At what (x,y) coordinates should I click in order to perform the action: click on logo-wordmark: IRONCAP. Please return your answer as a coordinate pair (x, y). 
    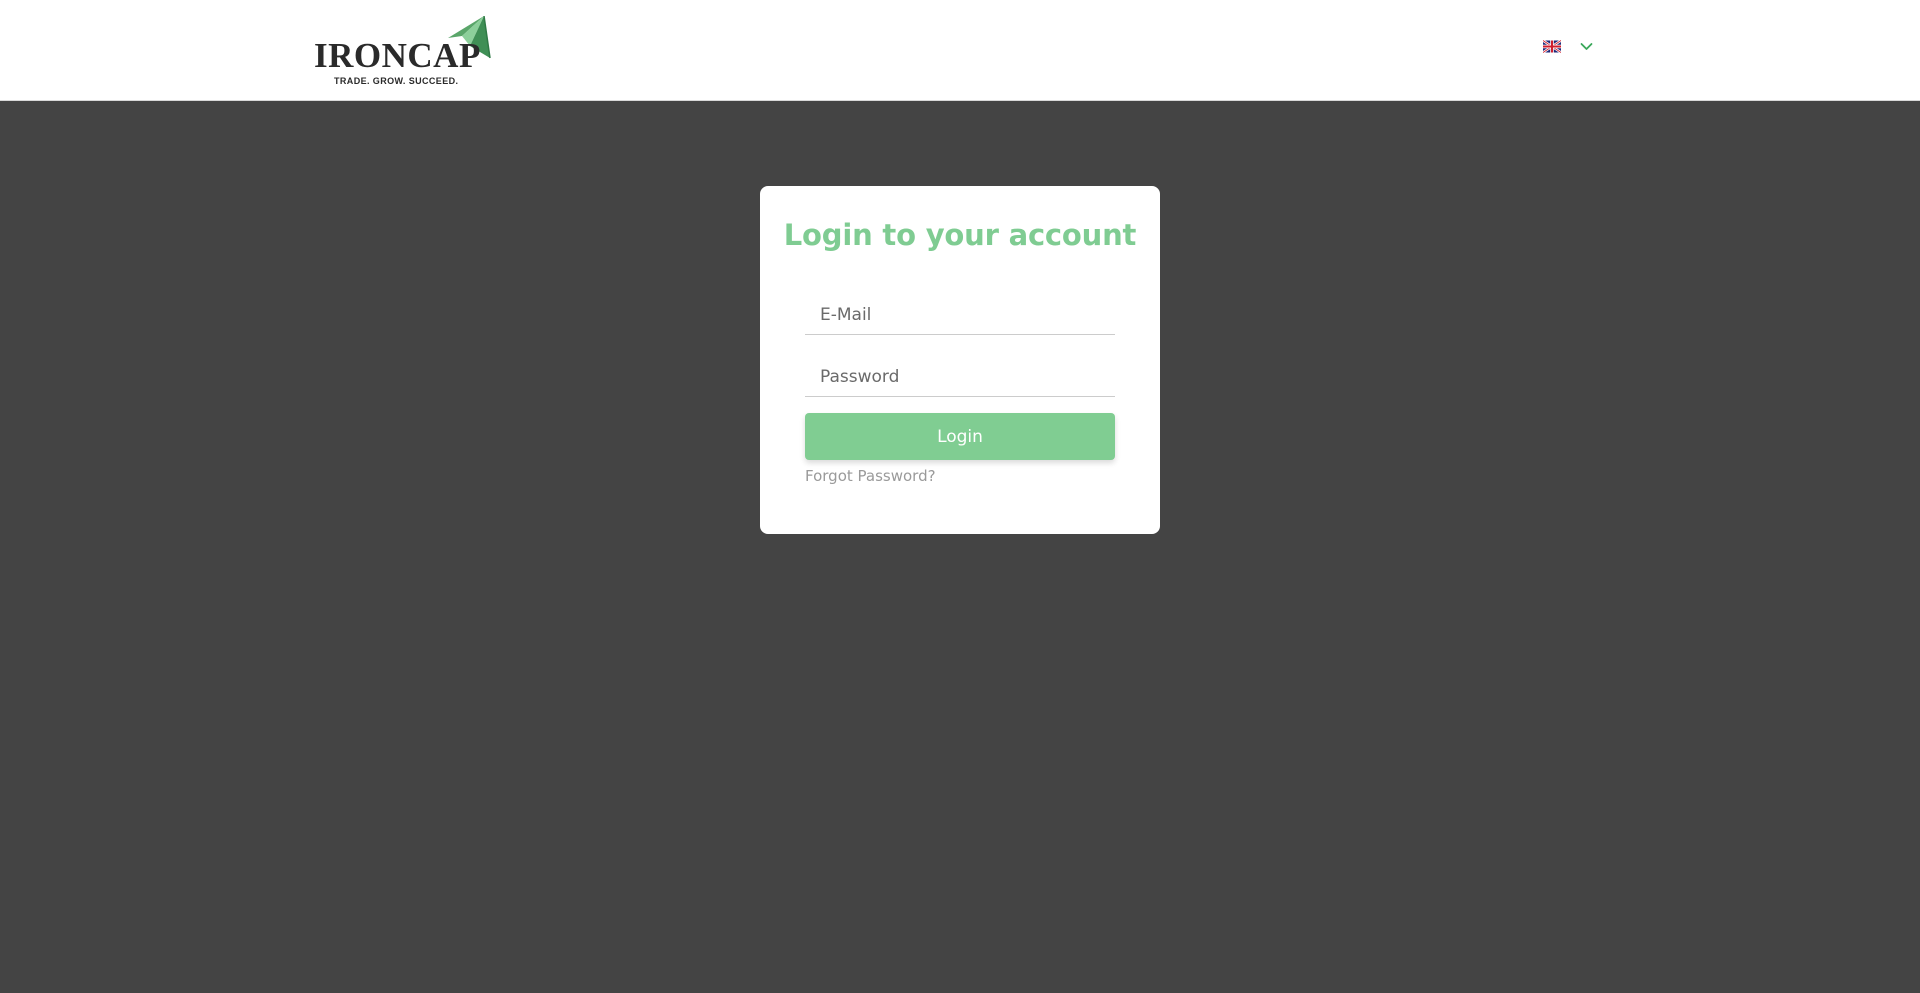
    Looking at the image, I should click on (397, 55).